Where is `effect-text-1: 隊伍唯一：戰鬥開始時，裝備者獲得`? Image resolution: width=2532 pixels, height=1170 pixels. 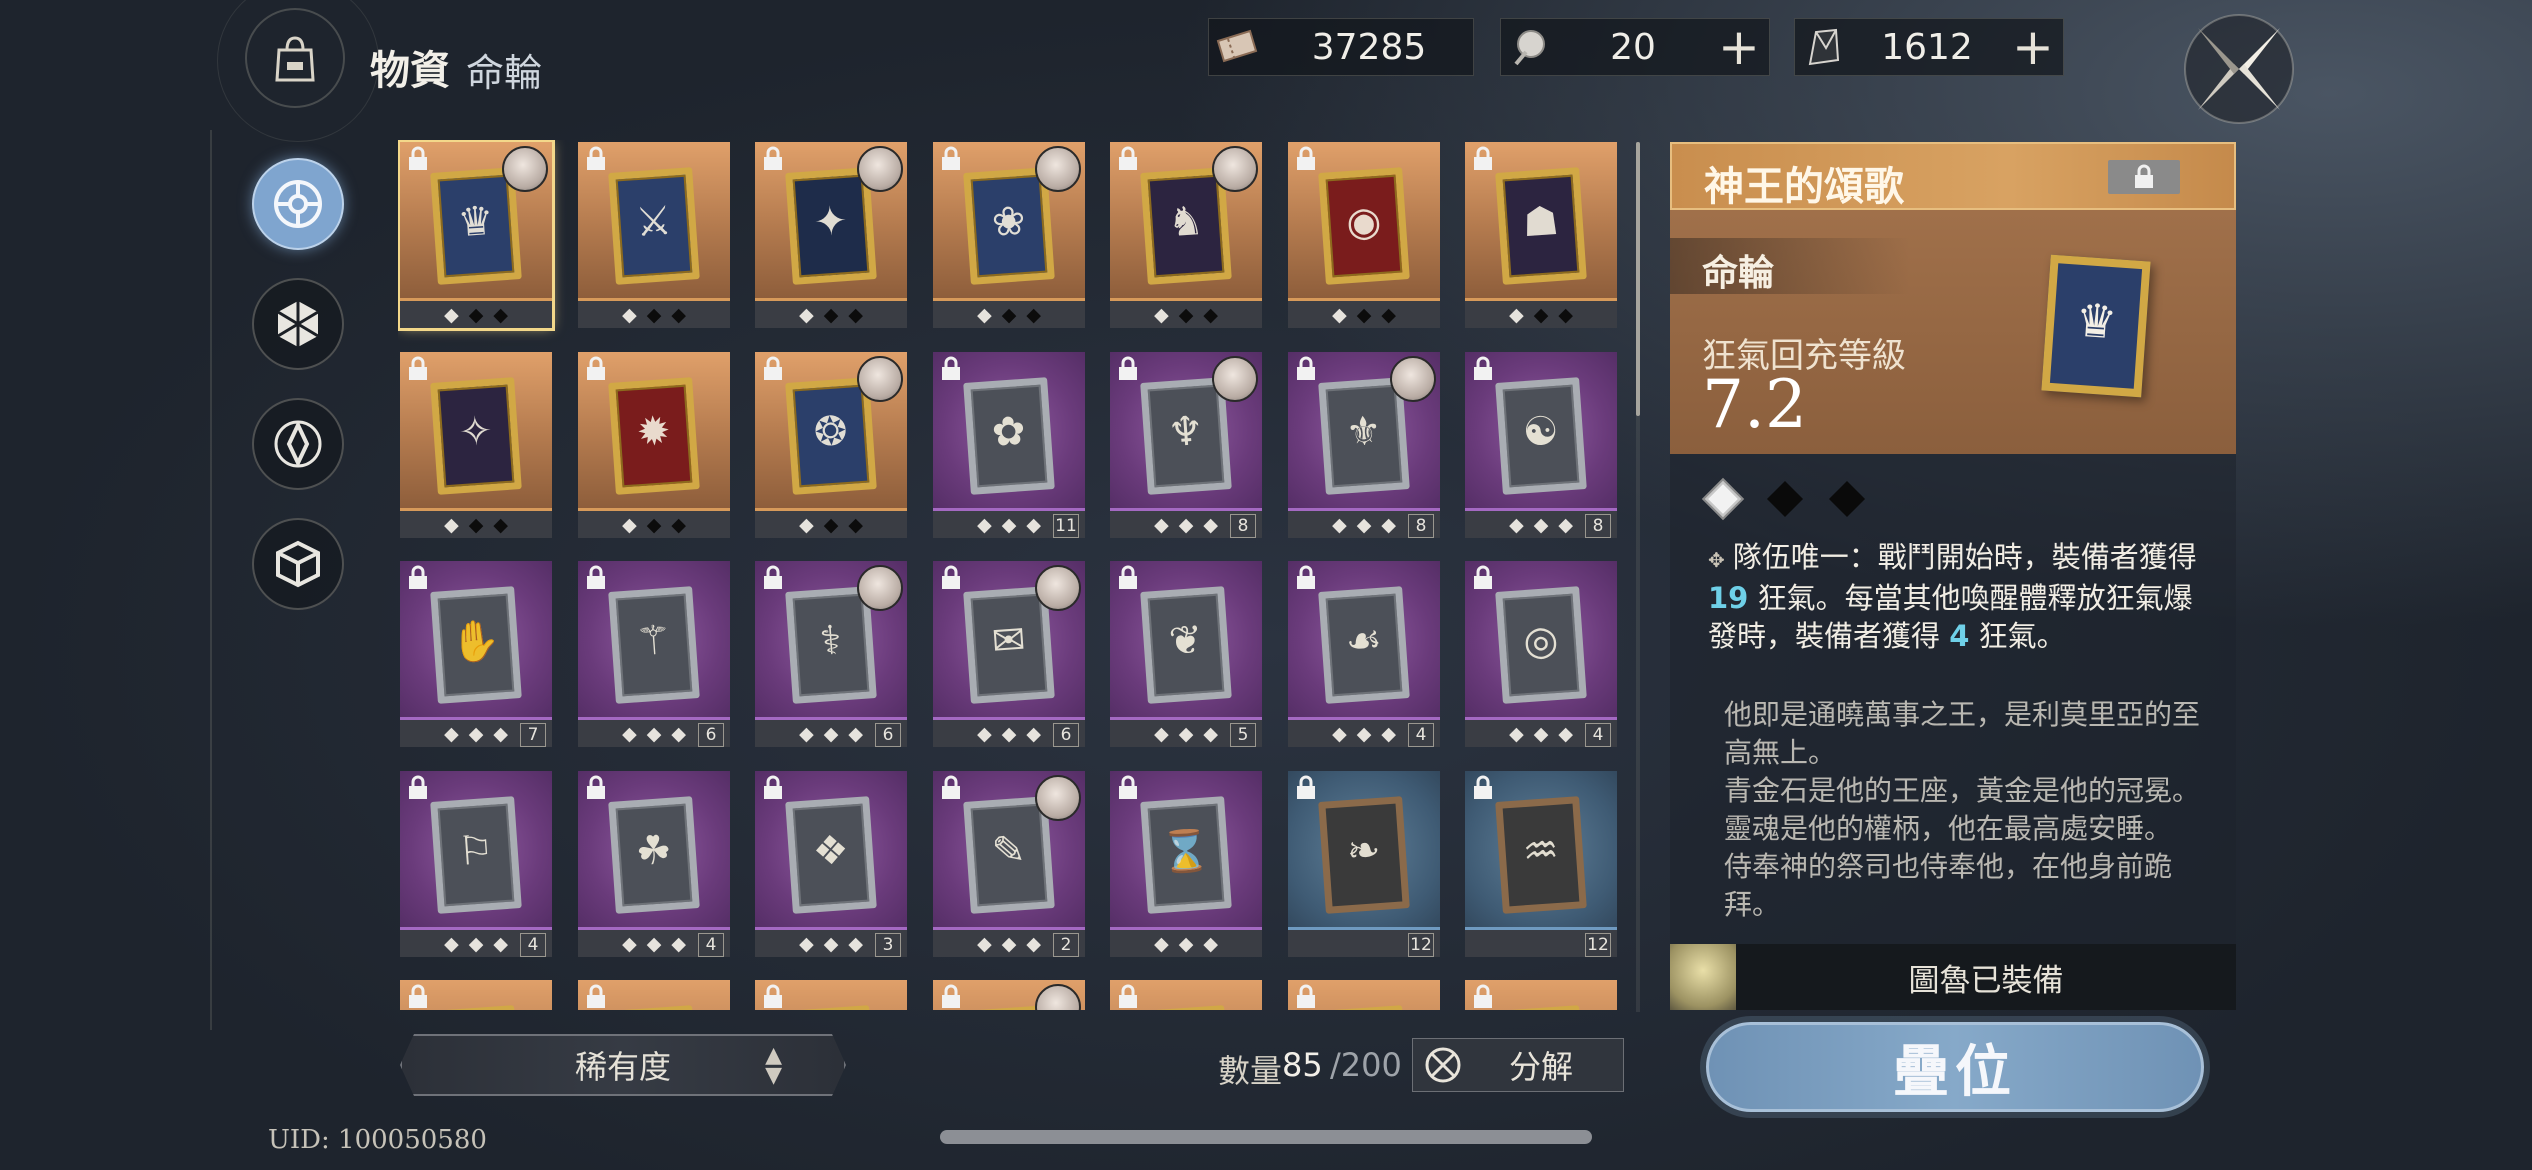
effect-text-1: 隊伍唯一：戰鬥開始時，裝備者獲得 is located at coordinates (1964, 557).